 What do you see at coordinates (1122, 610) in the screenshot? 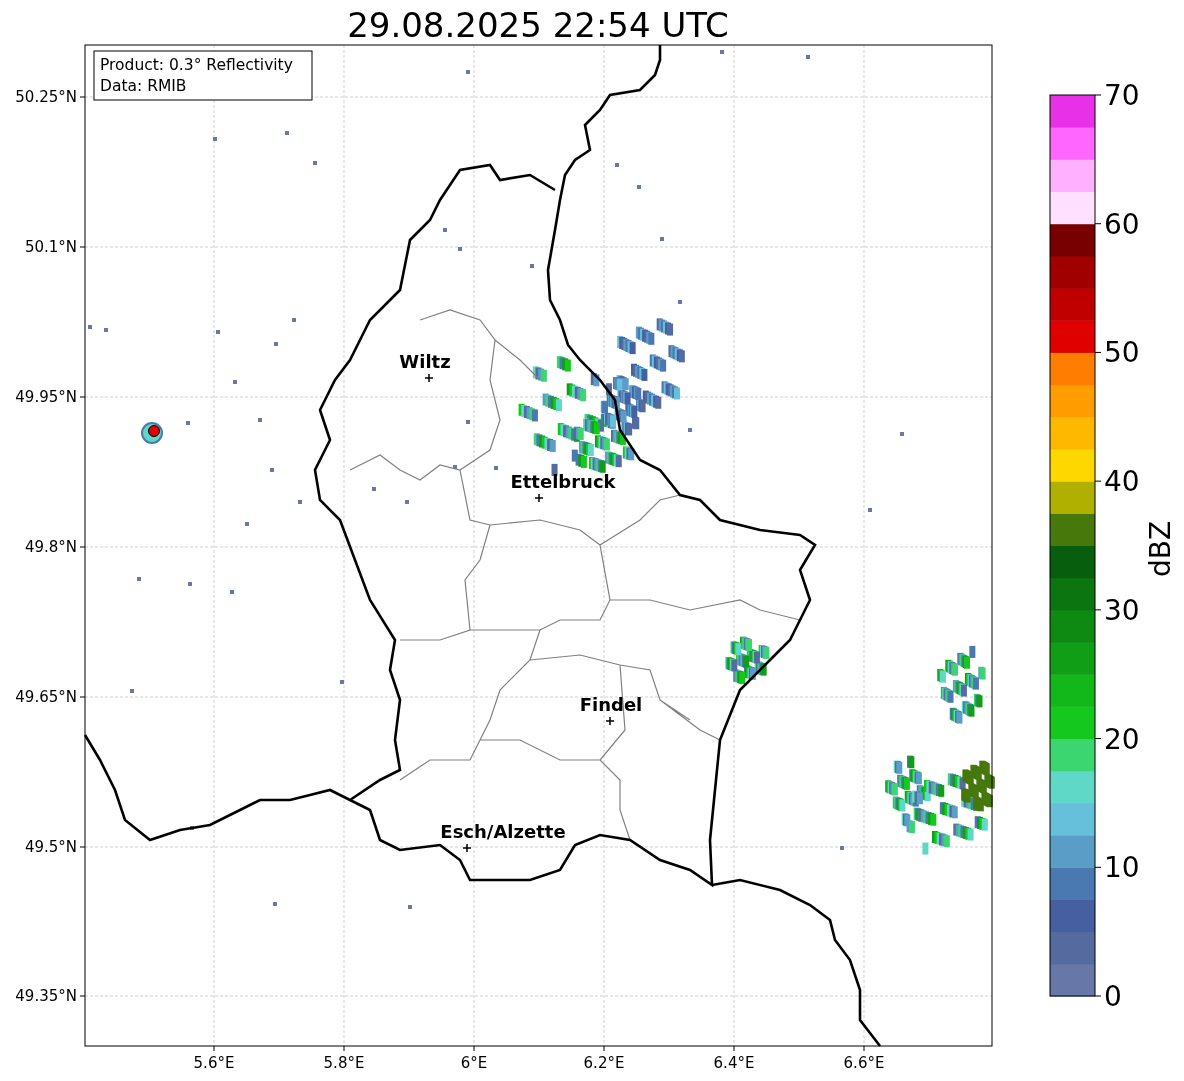
I see `colorbar-tick-label: 30` at bounding box center [1122, 610].